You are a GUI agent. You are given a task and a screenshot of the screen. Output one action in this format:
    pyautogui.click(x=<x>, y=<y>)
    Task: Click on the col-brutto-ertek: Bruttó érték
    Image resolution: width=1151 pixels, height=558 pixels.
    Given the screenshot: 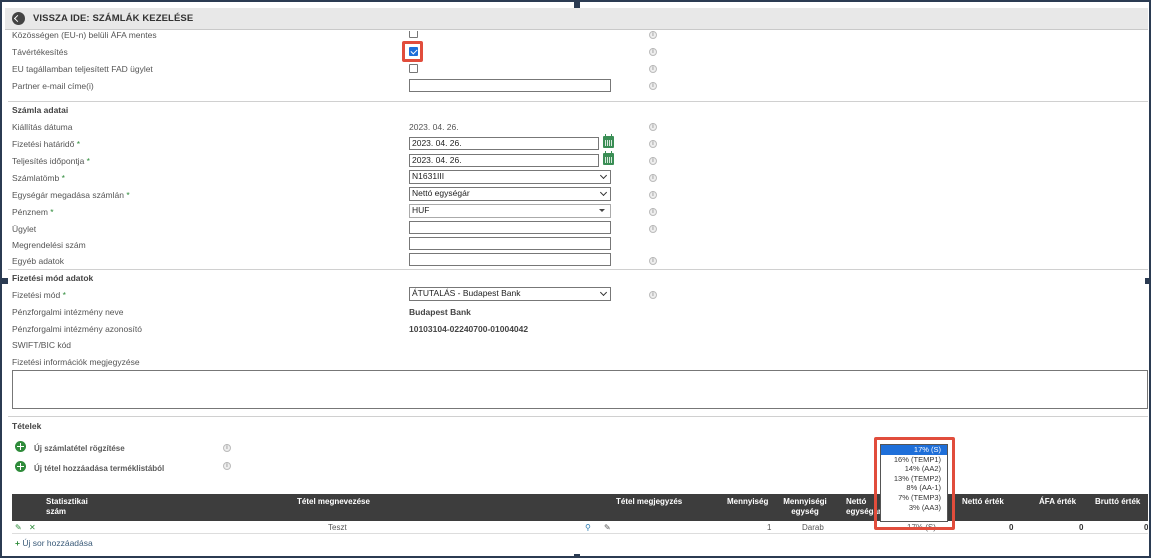 What is the action you would take?
    pyautogui.click(x=1117, y=502)
    